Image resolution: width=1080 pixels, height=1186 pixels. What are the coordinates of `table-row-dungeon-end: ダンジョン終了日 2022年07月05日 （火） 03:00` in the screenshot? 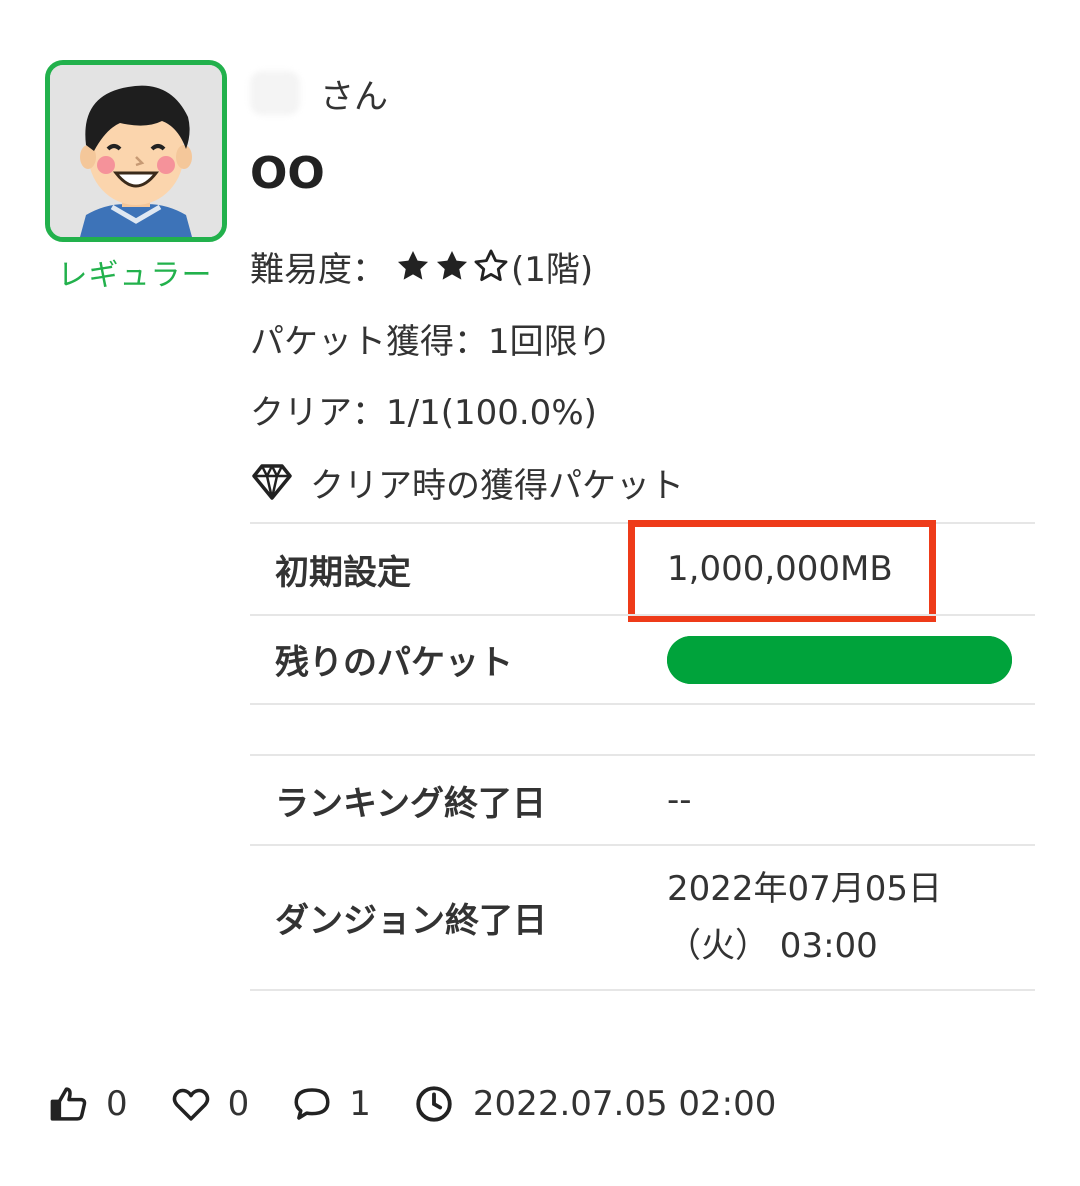 It's located at (642, 917).